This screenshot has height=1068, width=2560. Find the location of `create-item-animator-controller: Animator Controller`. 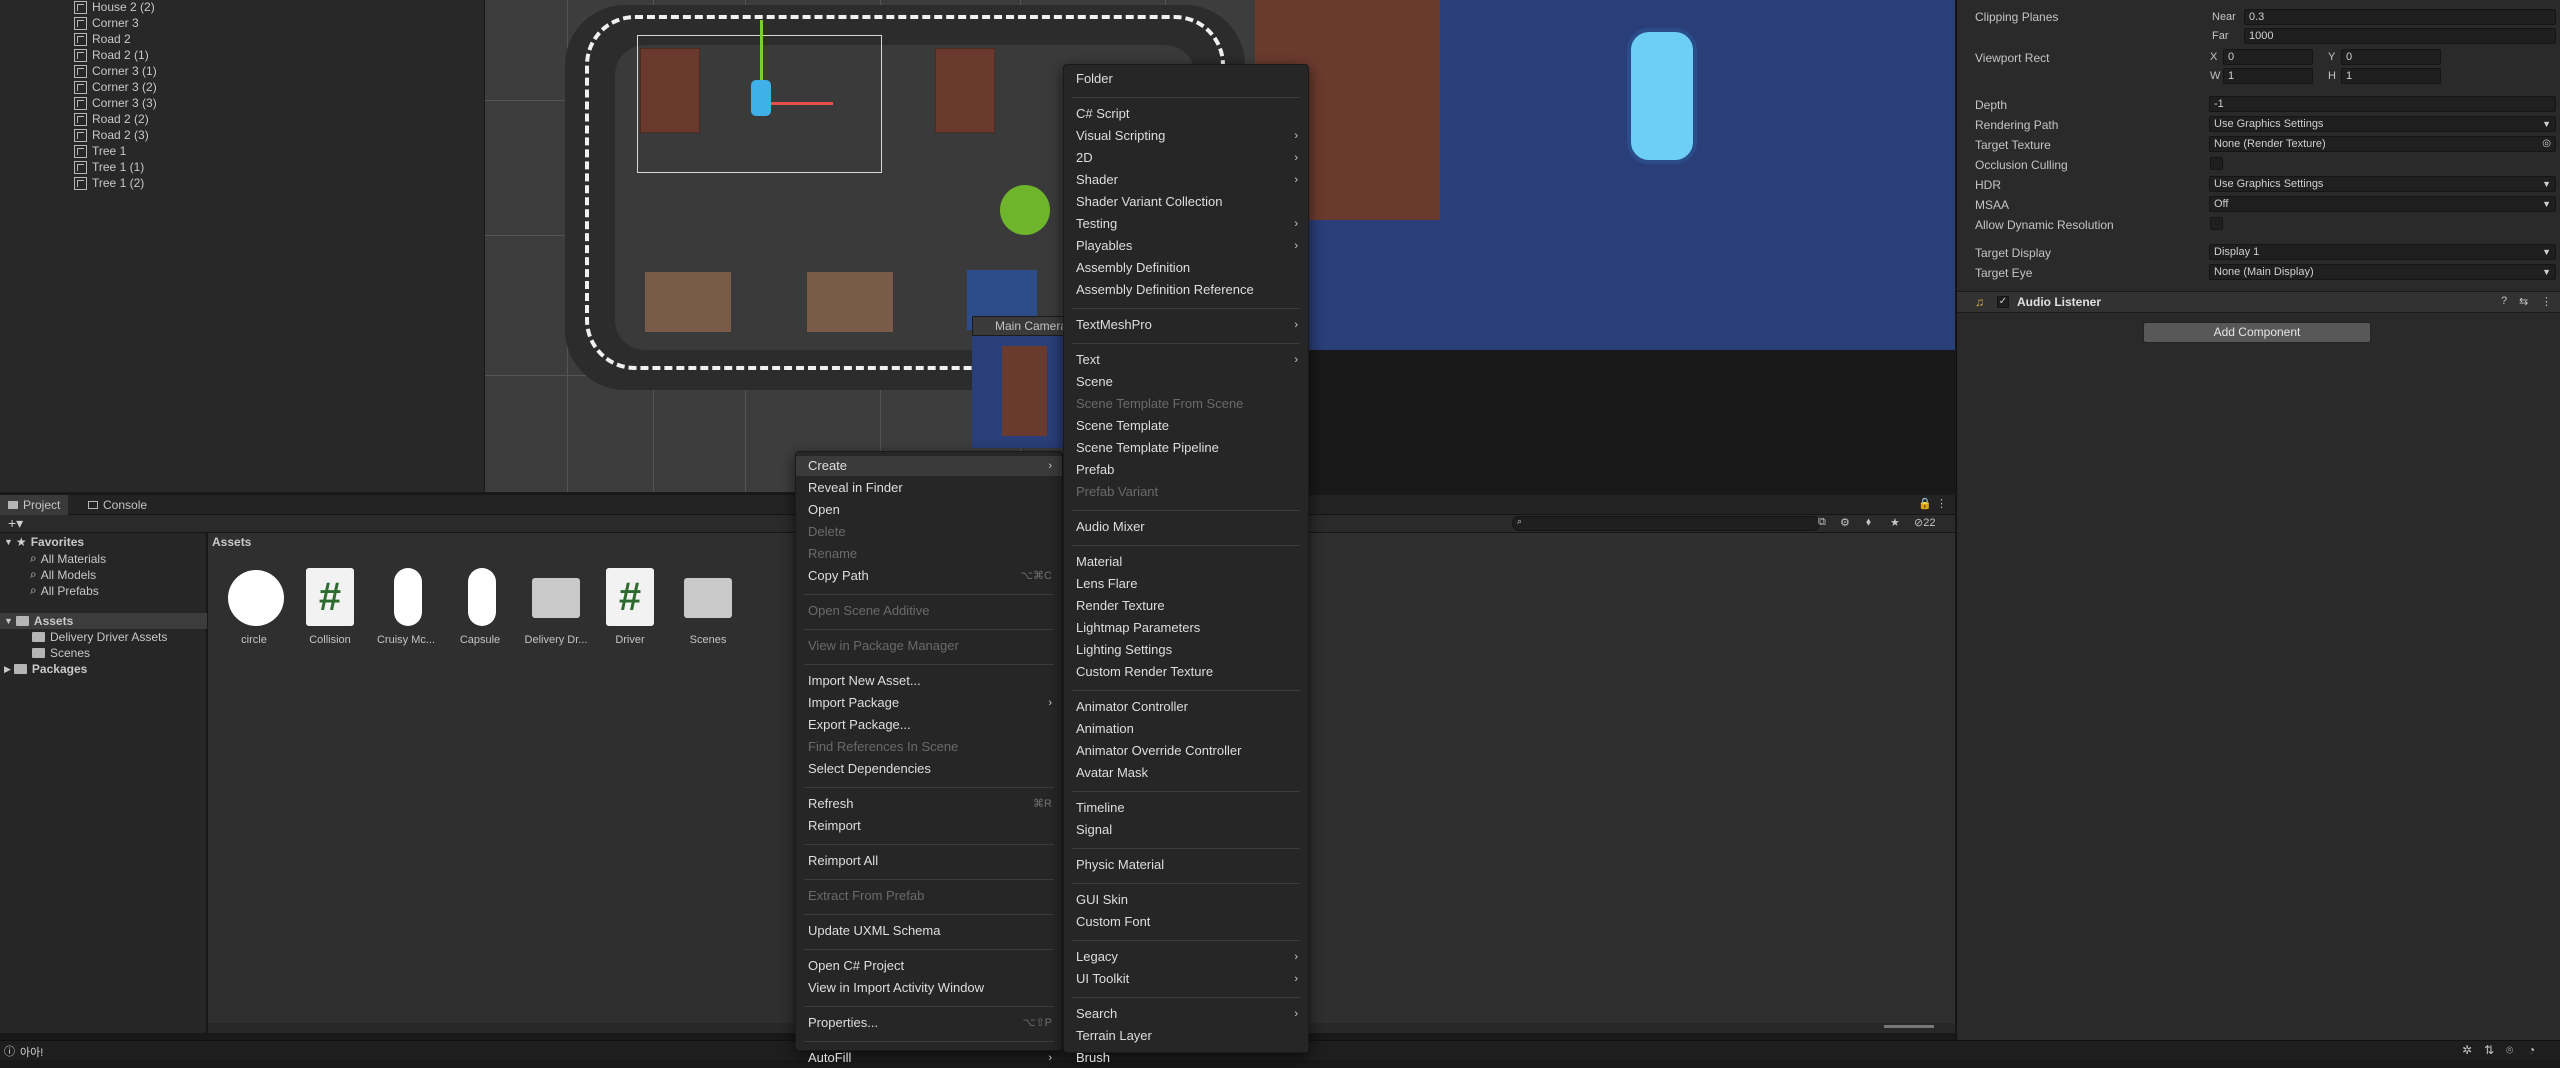

create-item-animator-controller: Animator Controller is located at coordinates (1186, 707).